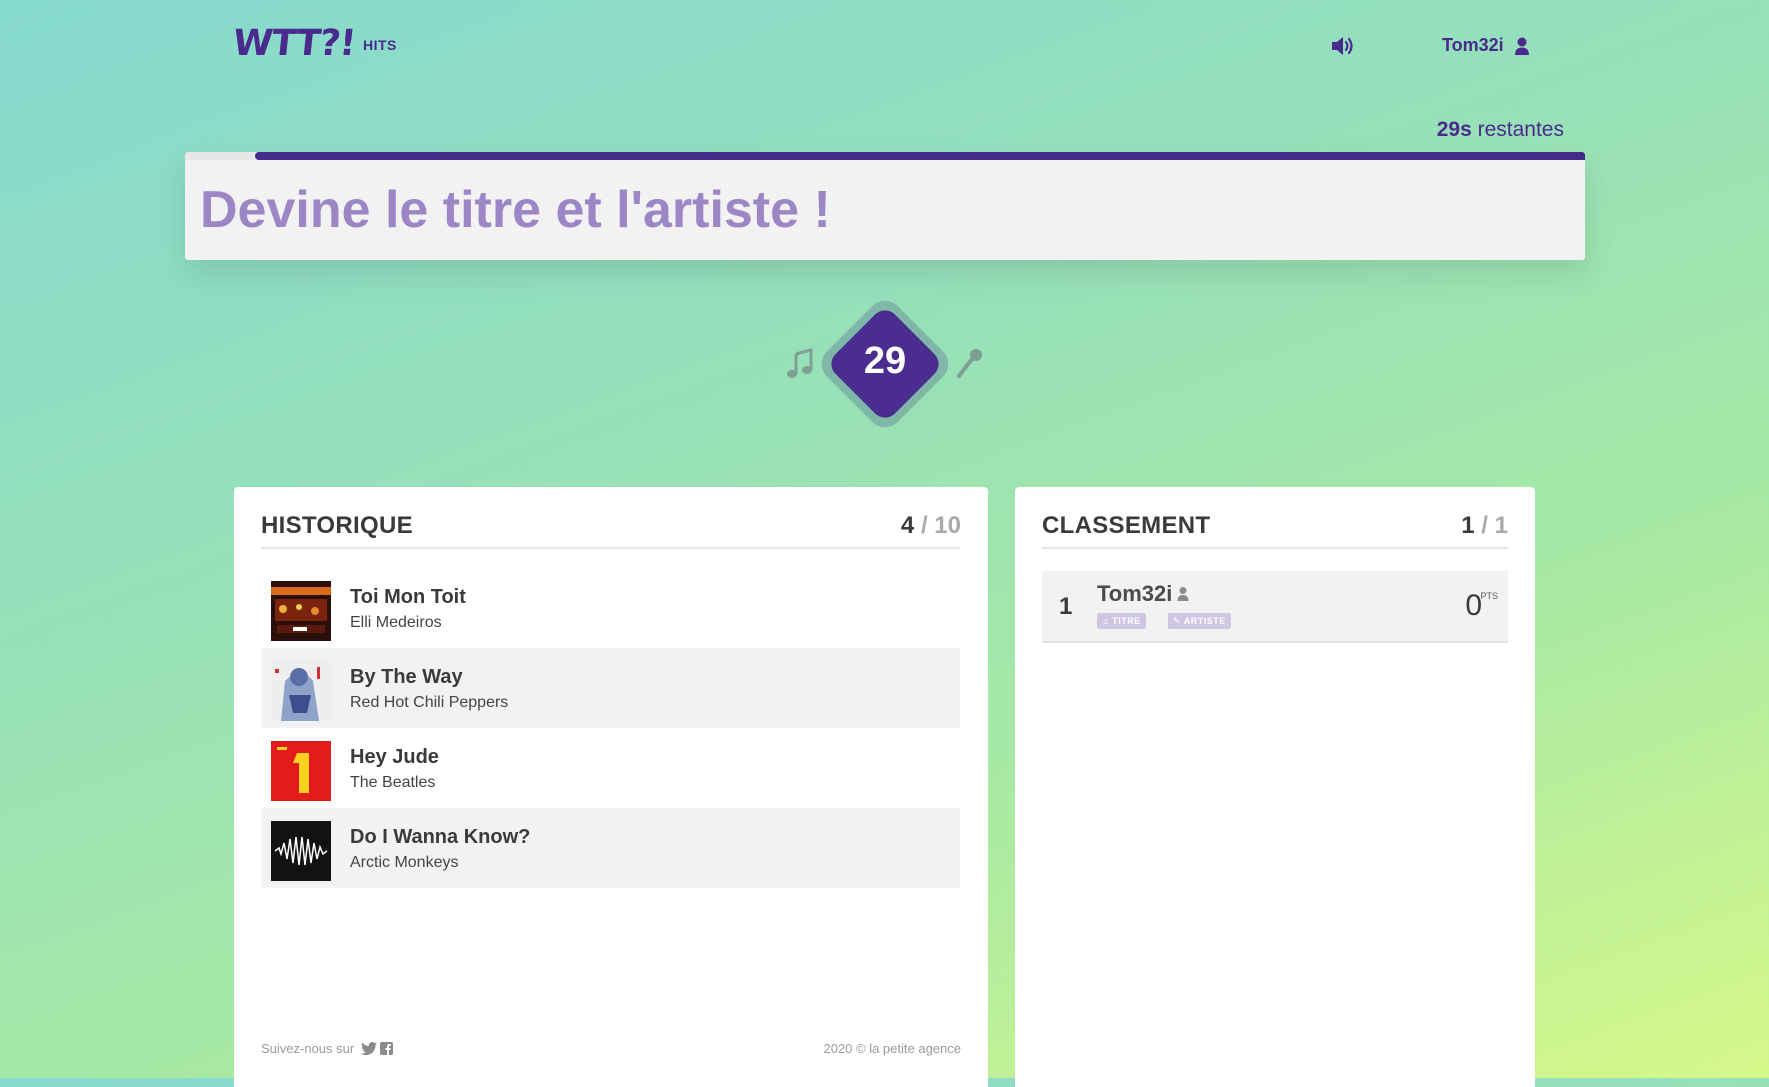  What do you see at coordinates (387, 1048) in the screenshot?
I see `facebook-icon` at bounding box center [387, 1048].